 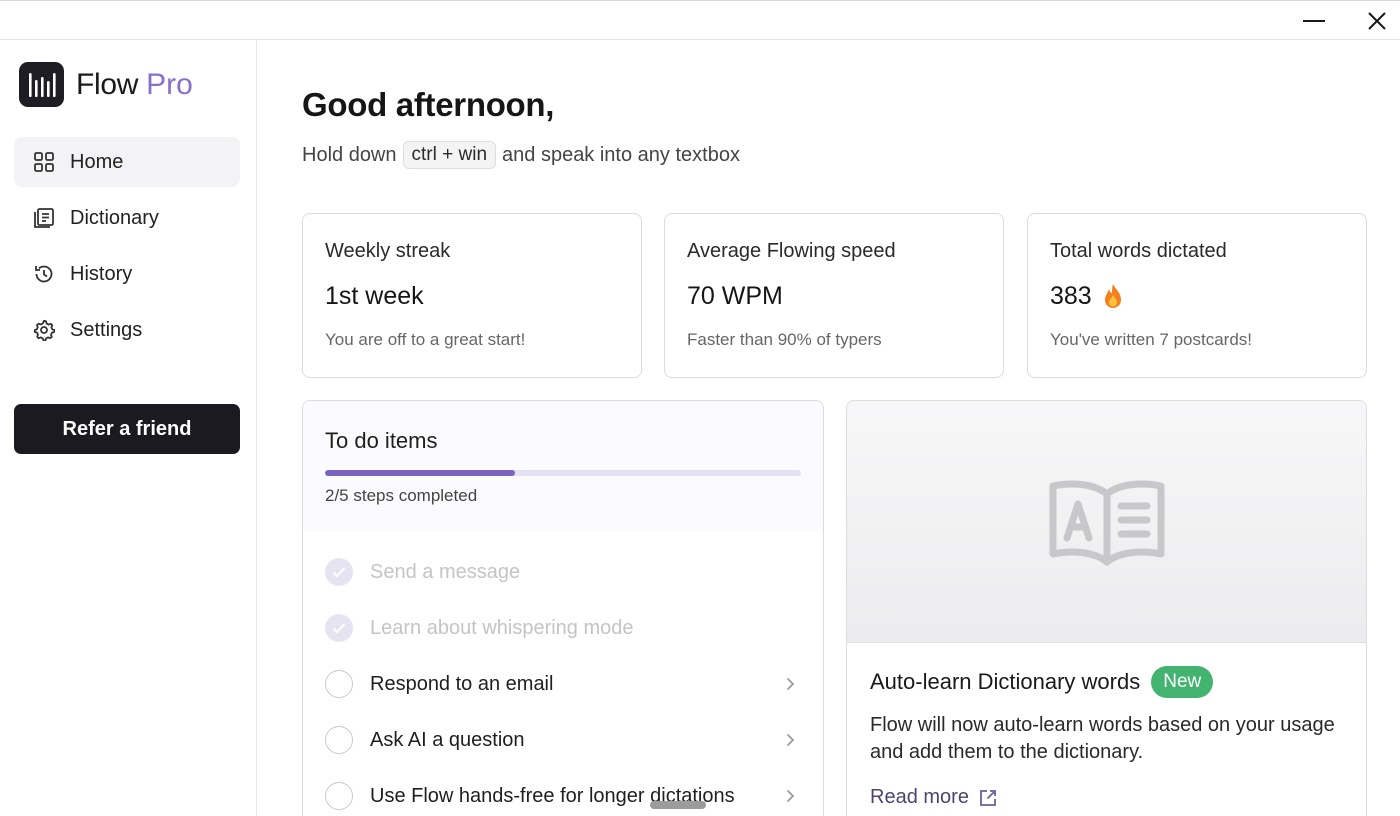 I want to click on close-icon, so click(x=1377, y=20).